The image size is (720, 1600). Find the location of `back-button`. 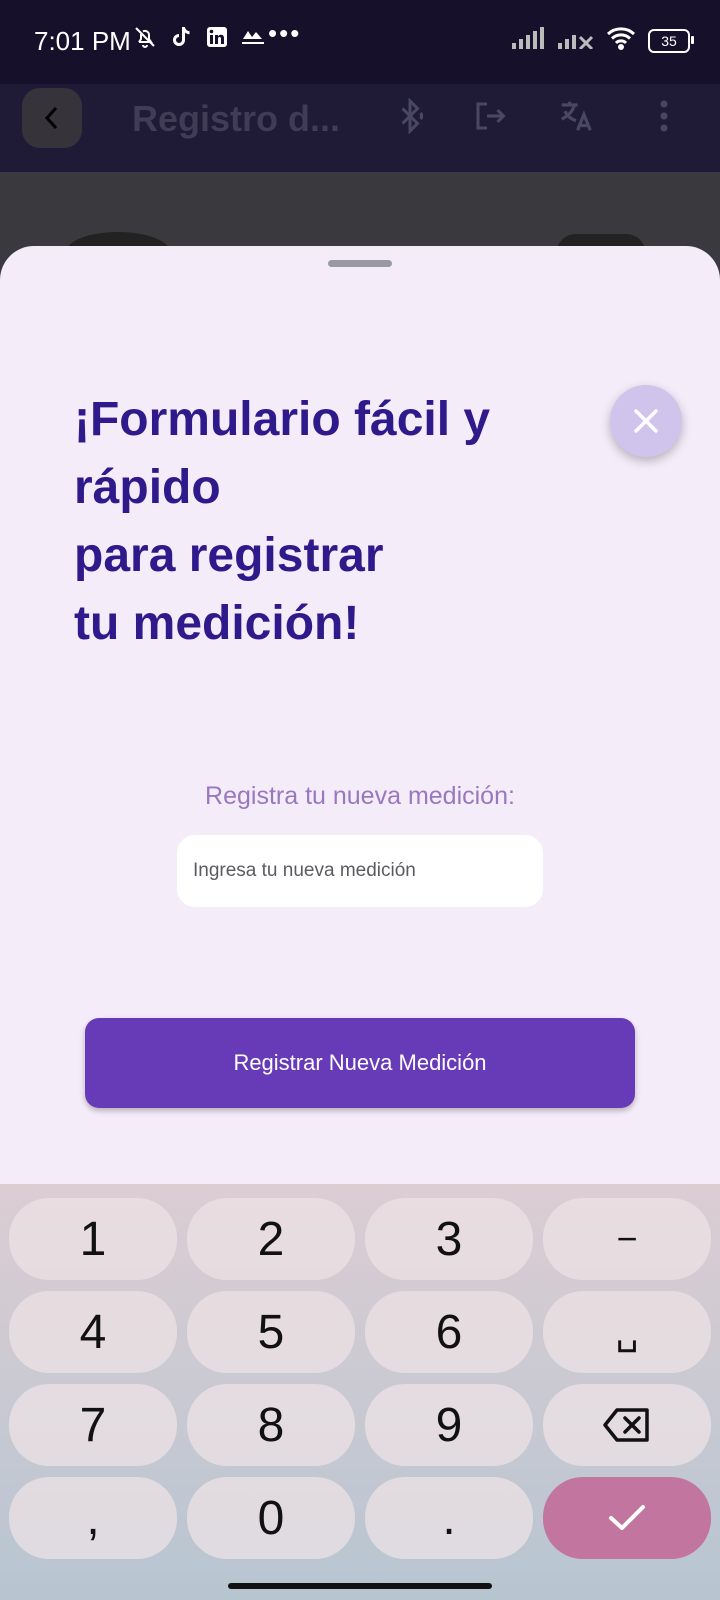

back-button is located at coordinates (52, 118).